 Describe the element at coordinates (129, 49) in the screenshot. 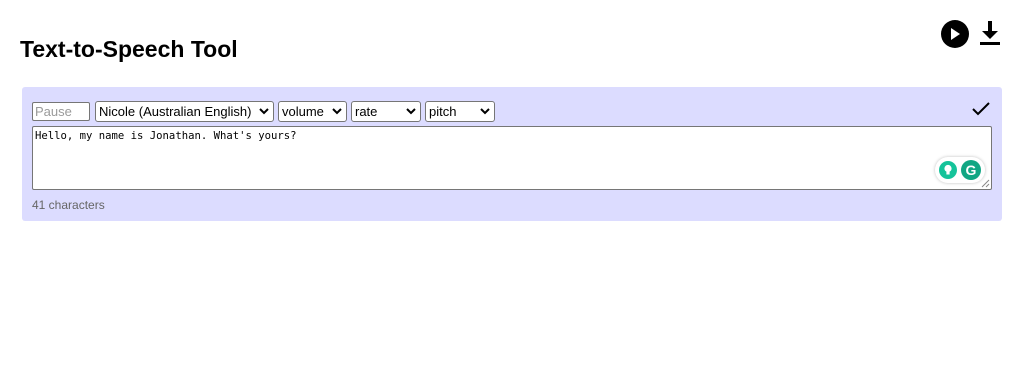

I see `page-title: Text-to-Speech Tool` at that location.